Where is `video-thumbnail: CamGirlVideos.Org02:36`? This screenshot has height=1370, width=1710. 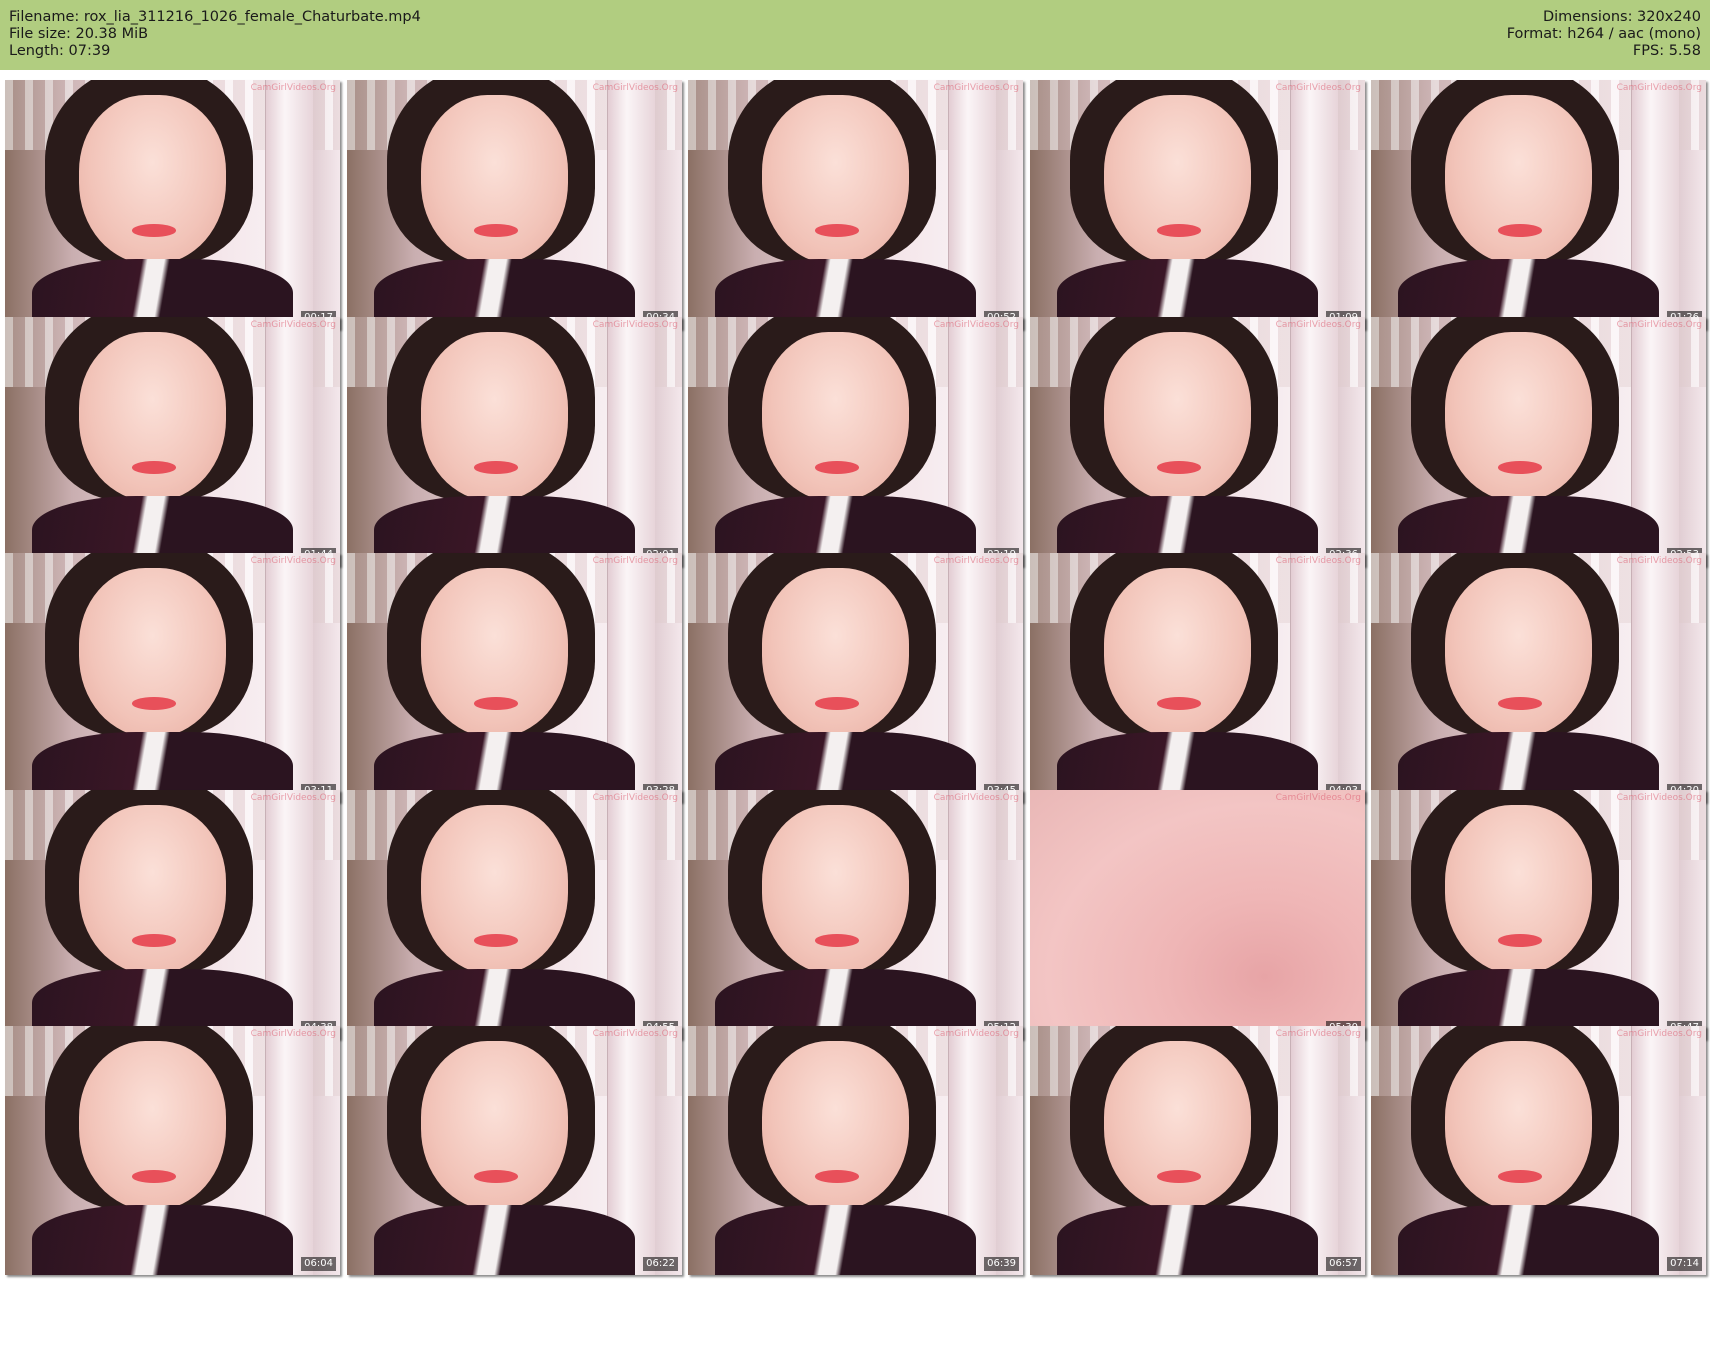
video-thumbnail: CamGirlVideos.Org02:36 is located at coordinates (1197, 441).